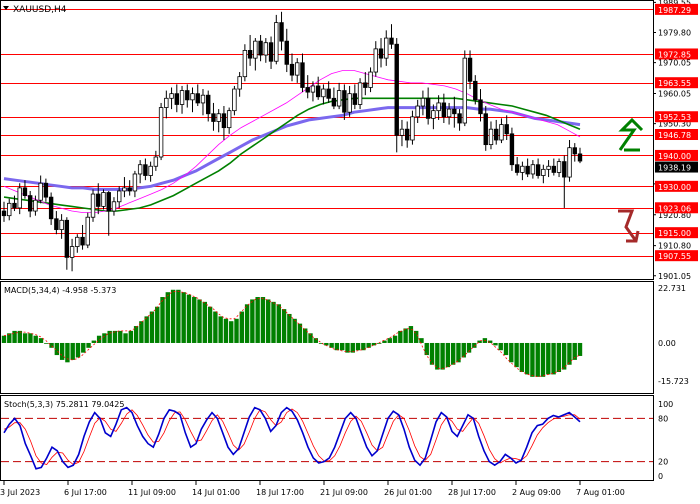 Image resolution: width=700 pixels, height=504 pixels. Describe the element at coordinates (676, 117) in the screenshot. I see `level-tag: 1952.53` at that location.